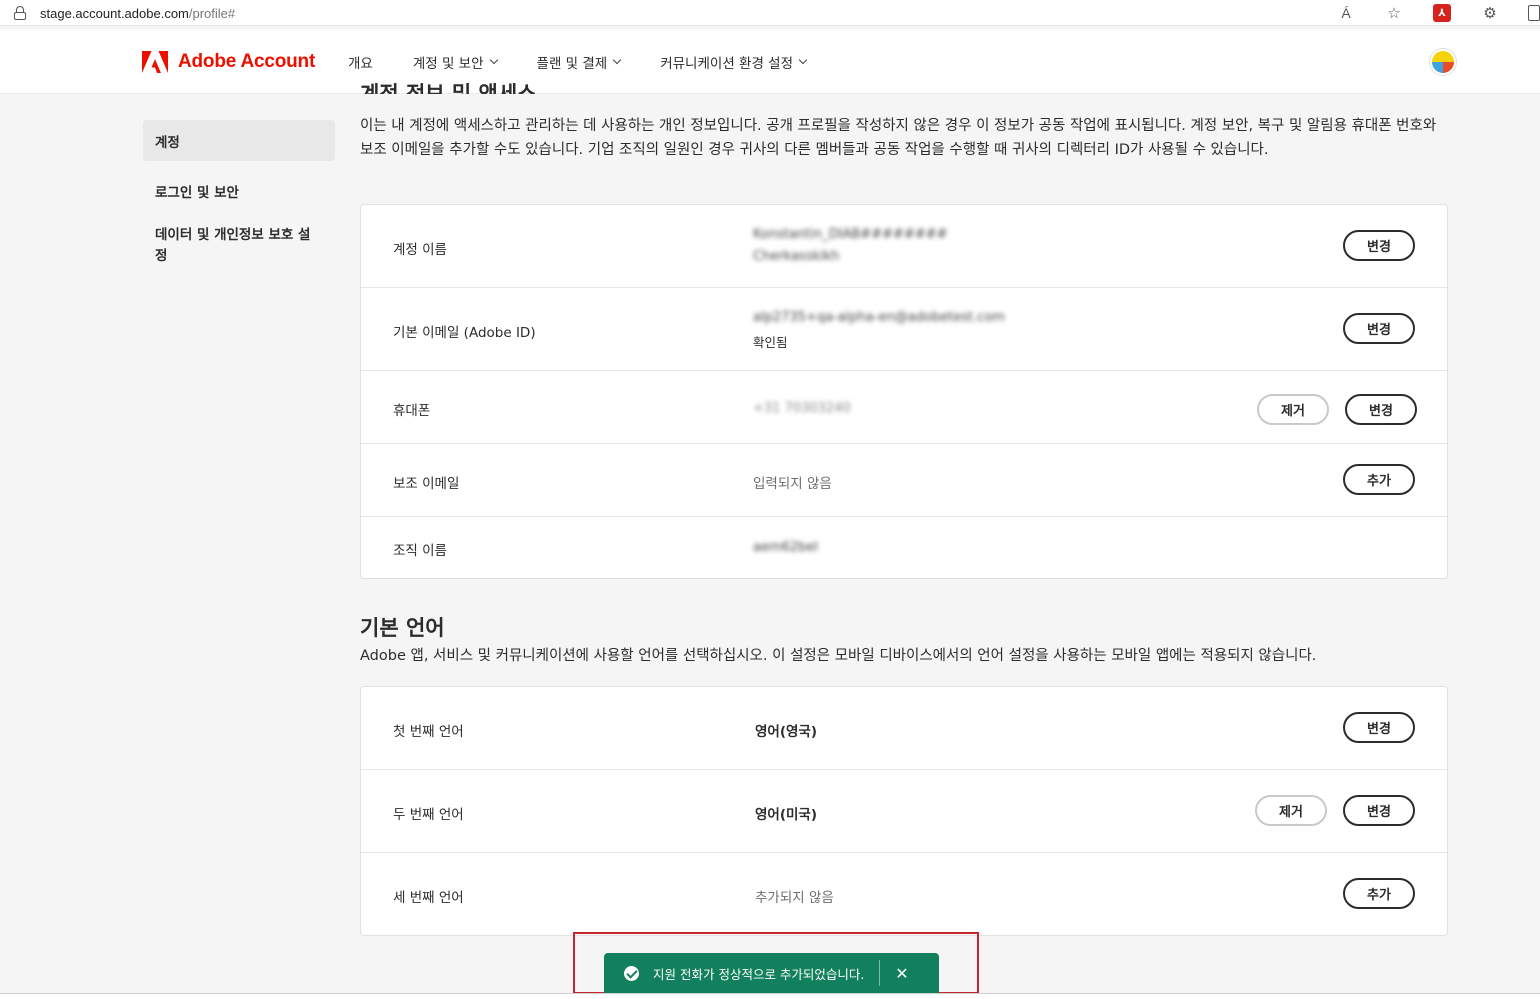 The image size is (1540, 999). I want to click on row-label: 휴대폰, so click(412, 411).